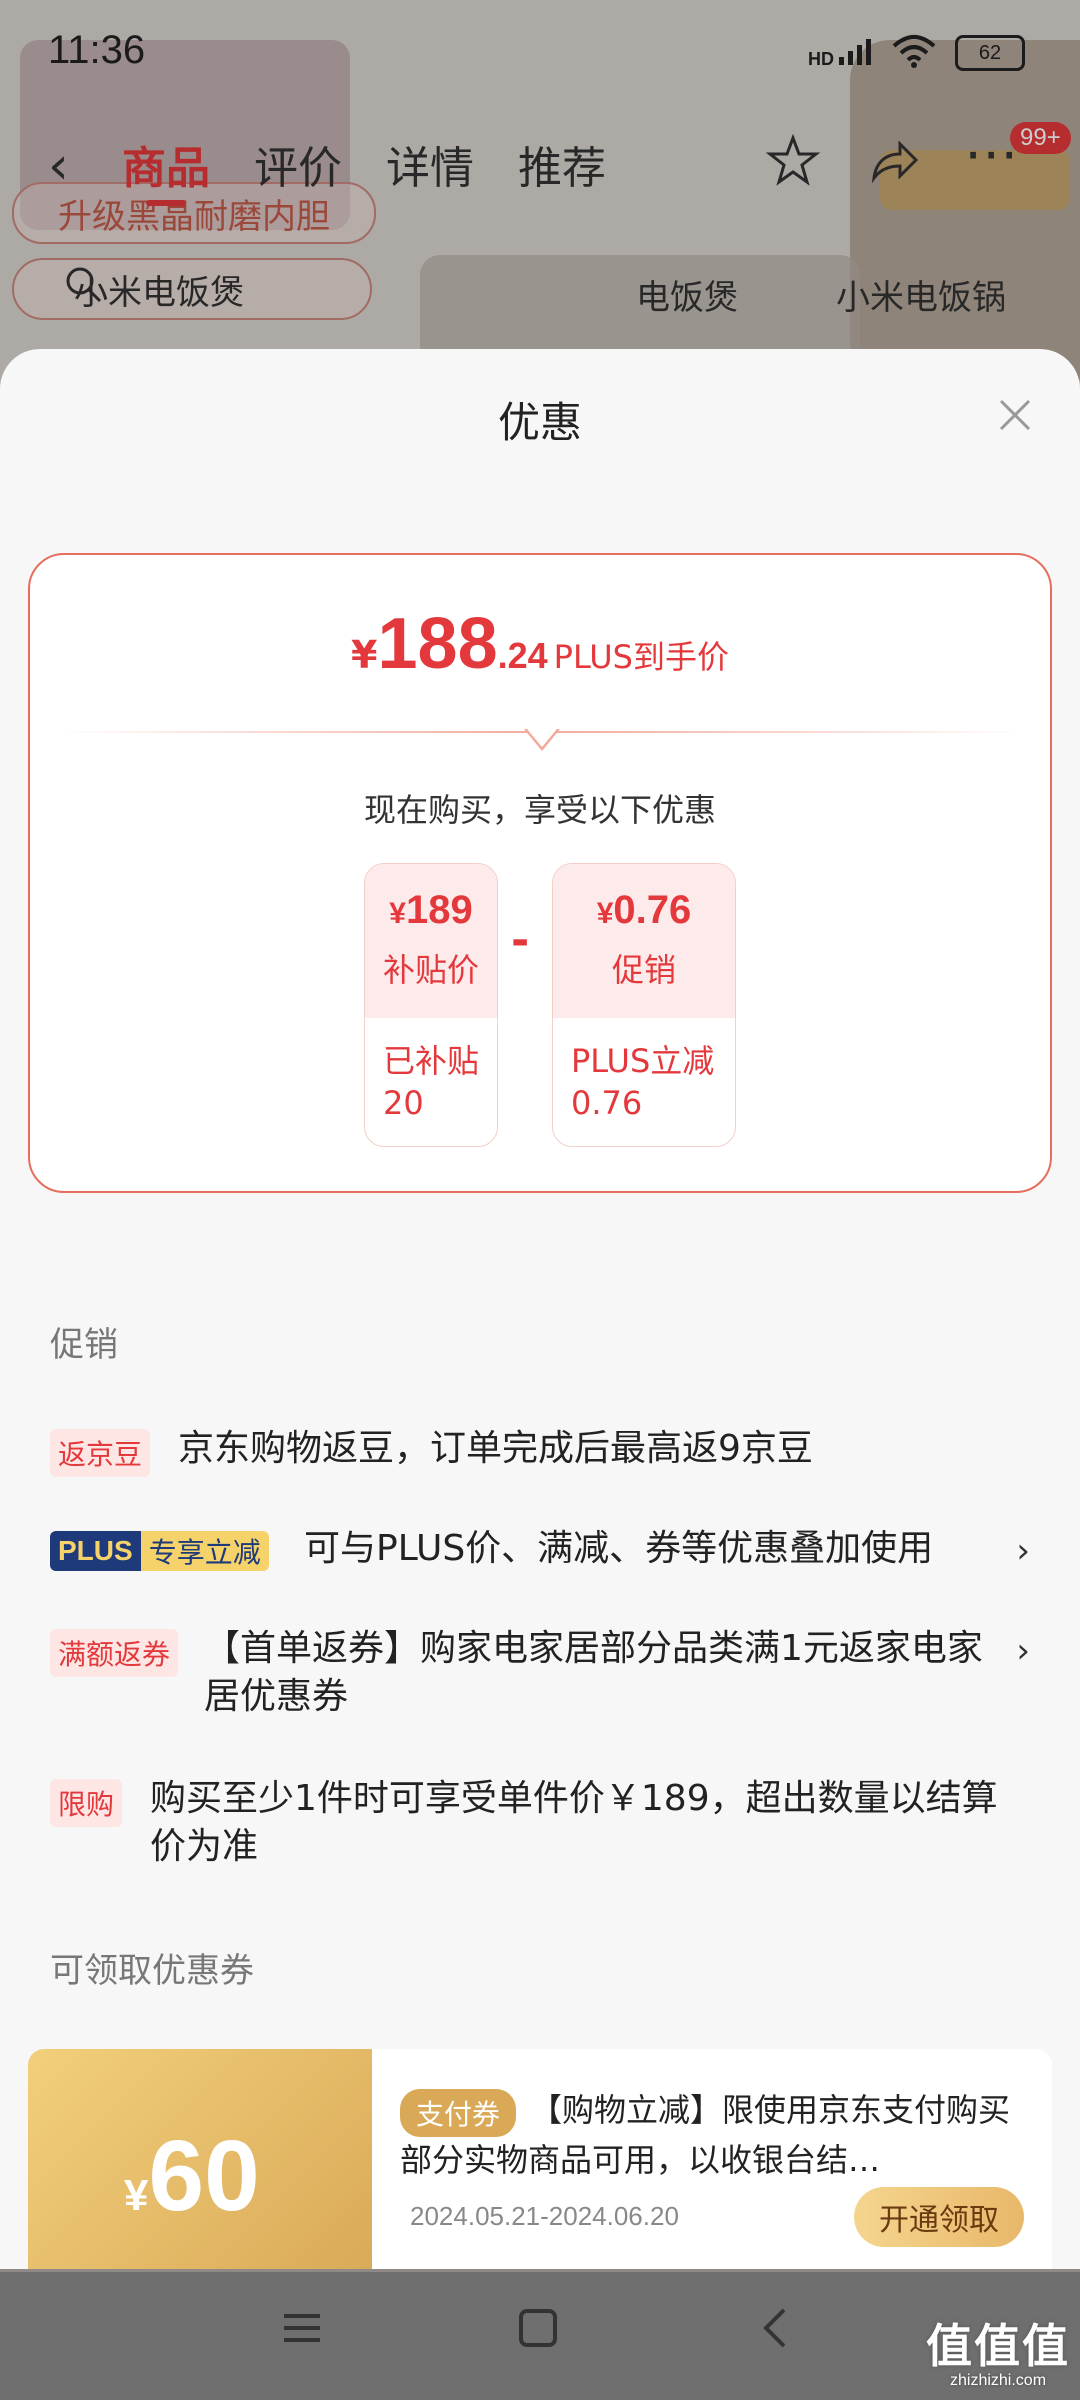 The image size is (1080, 2400). I want to click on promo-discount-card: ¥0.76 促销 PLUS立减0.76, so click(644, 1005).